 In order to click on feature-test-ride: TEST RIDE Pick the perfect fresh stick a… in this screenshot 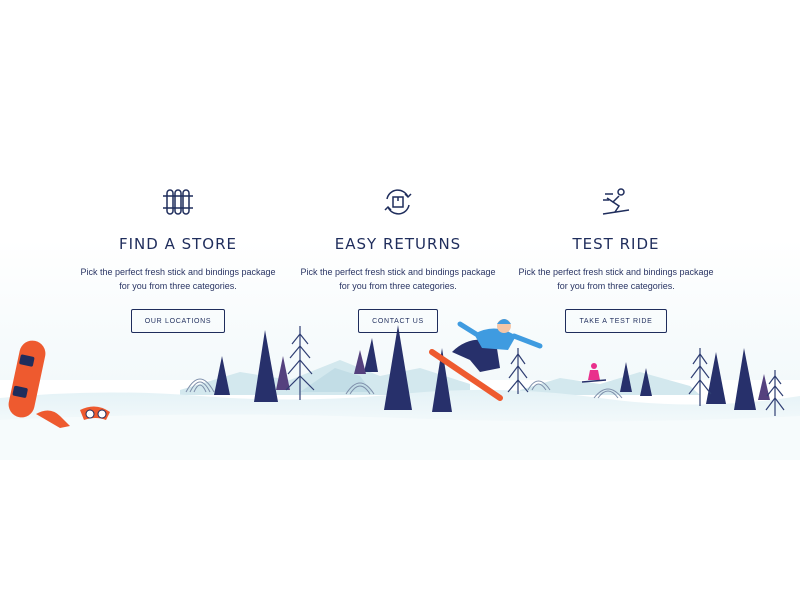, I will do `click(616, 256)`.